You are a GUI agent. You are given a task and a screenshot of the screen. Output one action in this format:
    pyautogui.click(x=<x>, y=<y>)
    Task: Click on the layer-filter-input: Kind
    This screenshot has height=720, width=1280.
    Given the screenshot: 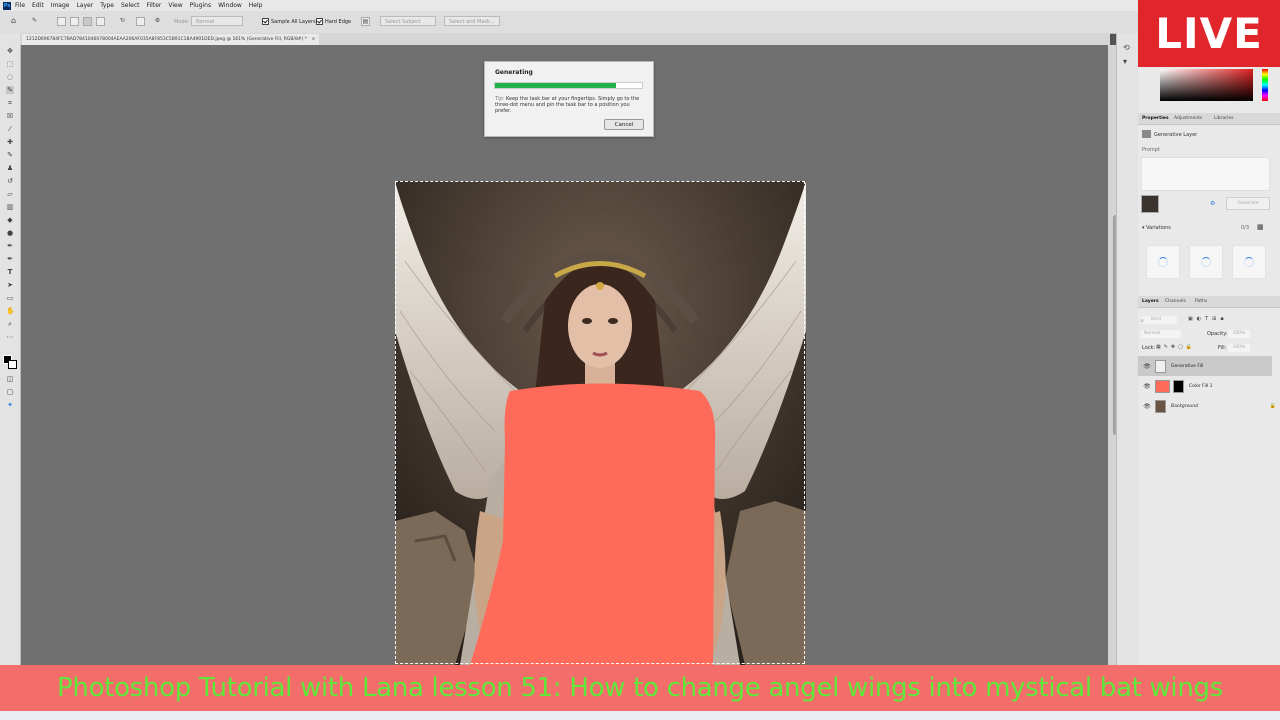 What is the action you would take?
    pyautogui.click(x=1159, y=320)
    